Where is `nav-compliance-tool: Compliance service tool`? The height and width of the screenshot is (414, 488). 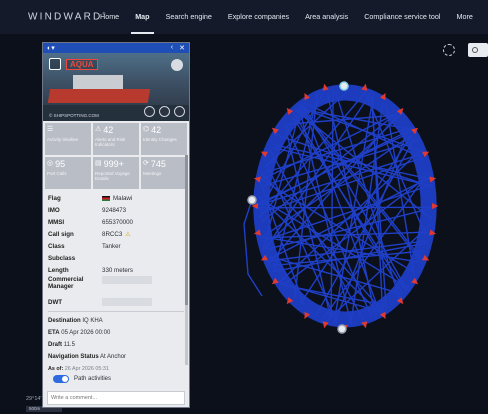
nav-compliance-tool: Compliance service tool is located at coordinates (402, 17).